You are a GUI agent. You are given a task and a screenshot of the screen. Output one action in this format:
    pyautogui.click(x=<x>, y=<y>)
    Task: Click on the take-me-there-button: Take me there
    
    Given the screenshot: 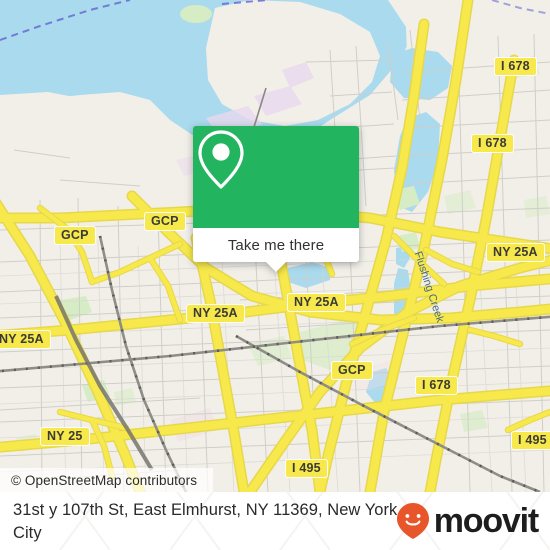 What is the action you would take?
    pyautogui.click(x=276, y=245)
    